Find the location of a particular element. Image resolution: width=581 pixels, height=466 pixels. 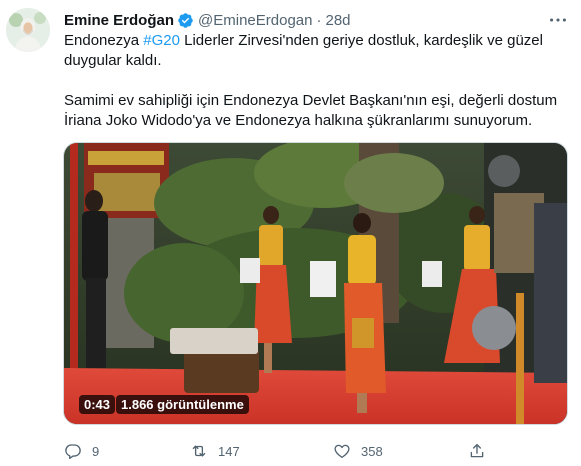

hashtag-link: #G20 is located at coordinates (161, 40).